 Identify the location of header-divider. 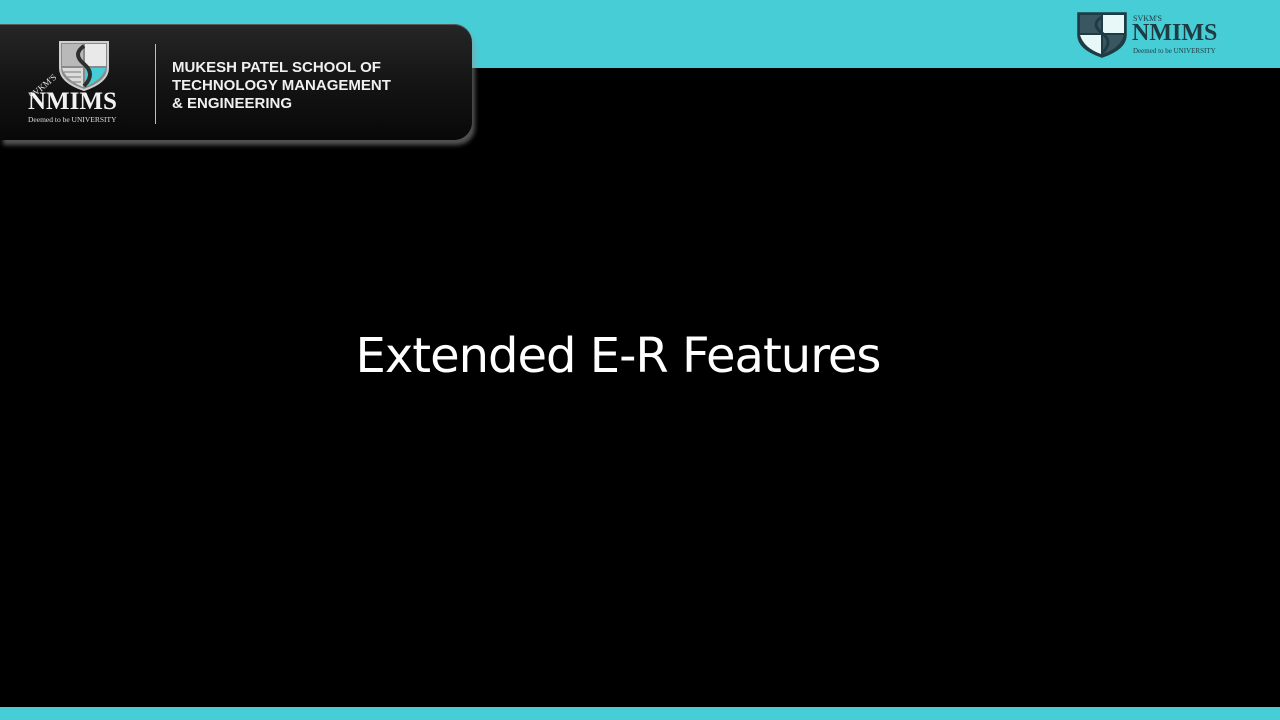
(155, 84).